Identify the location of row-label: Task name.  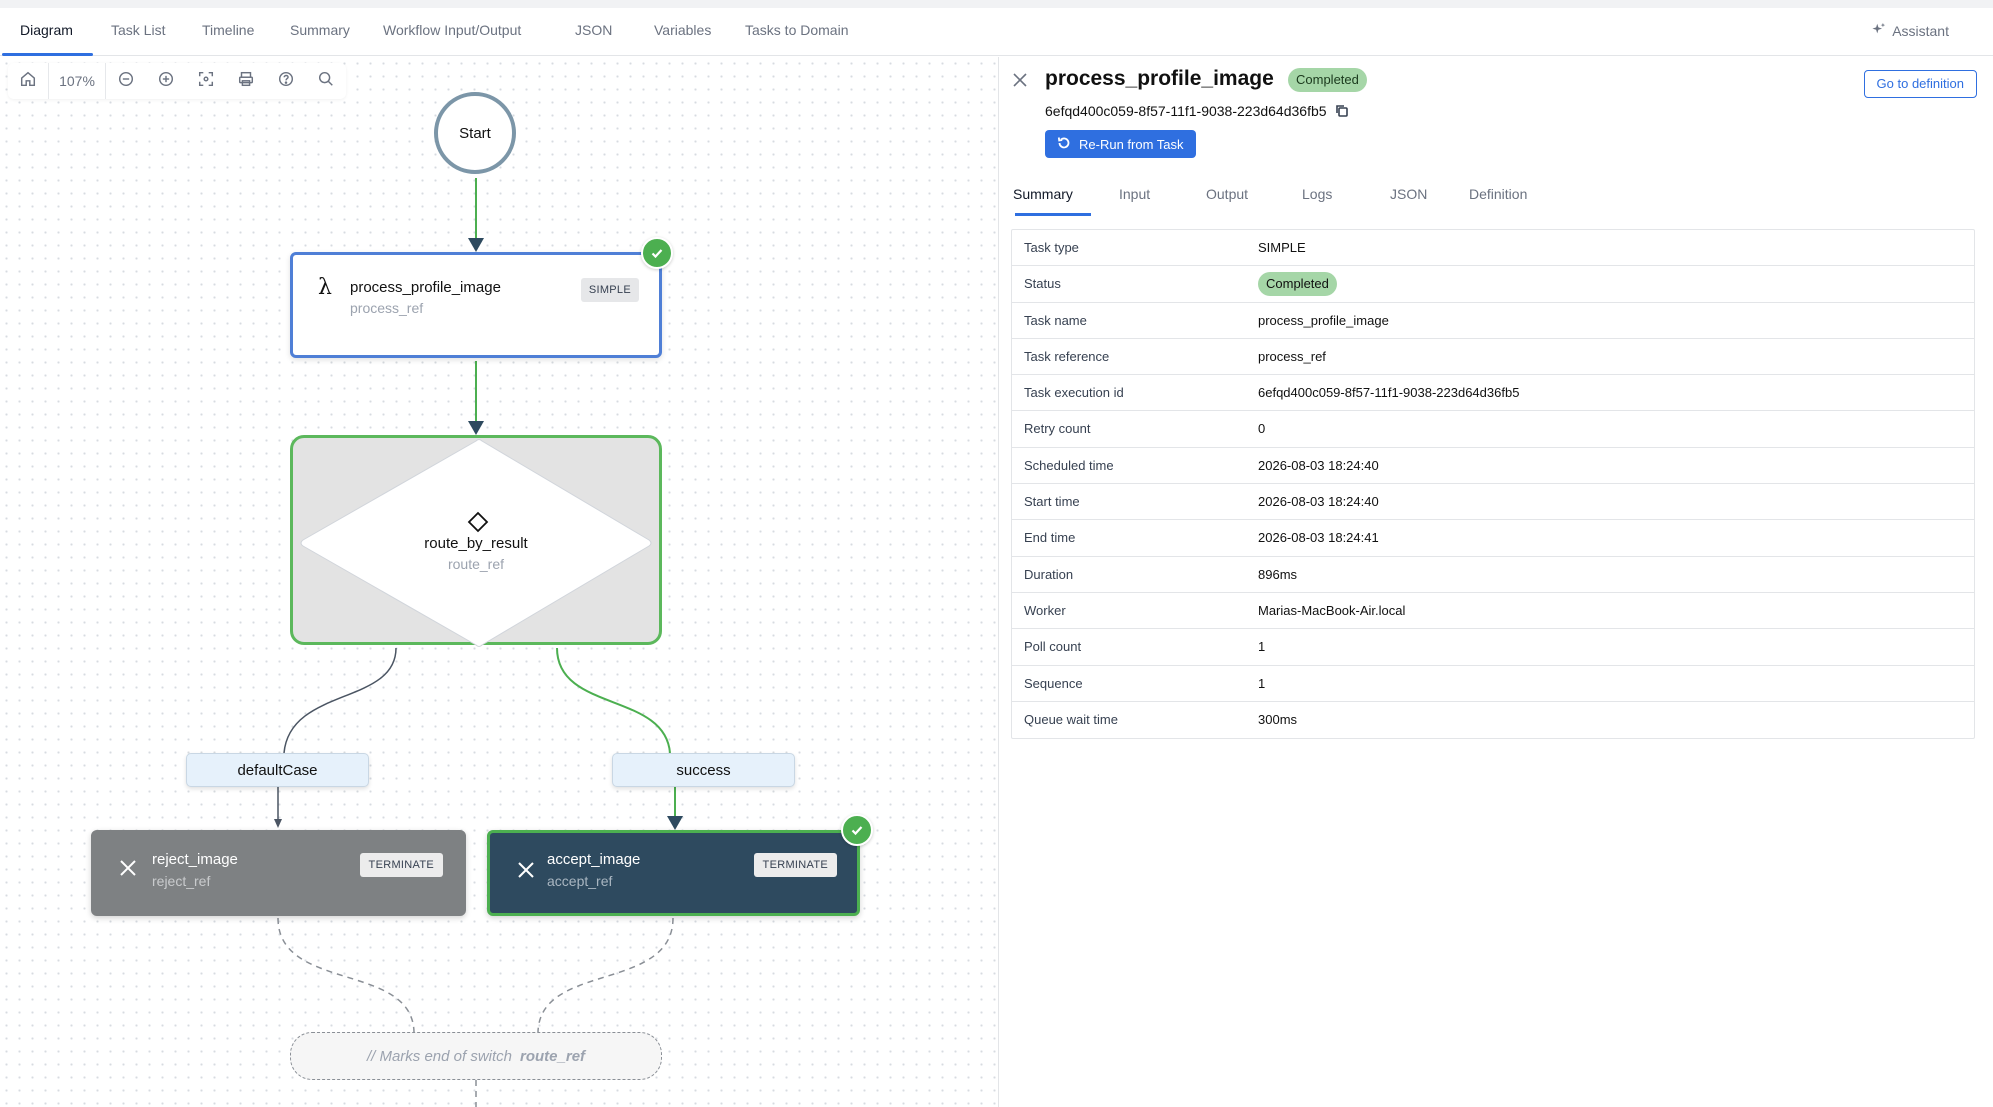
(1055, 320).